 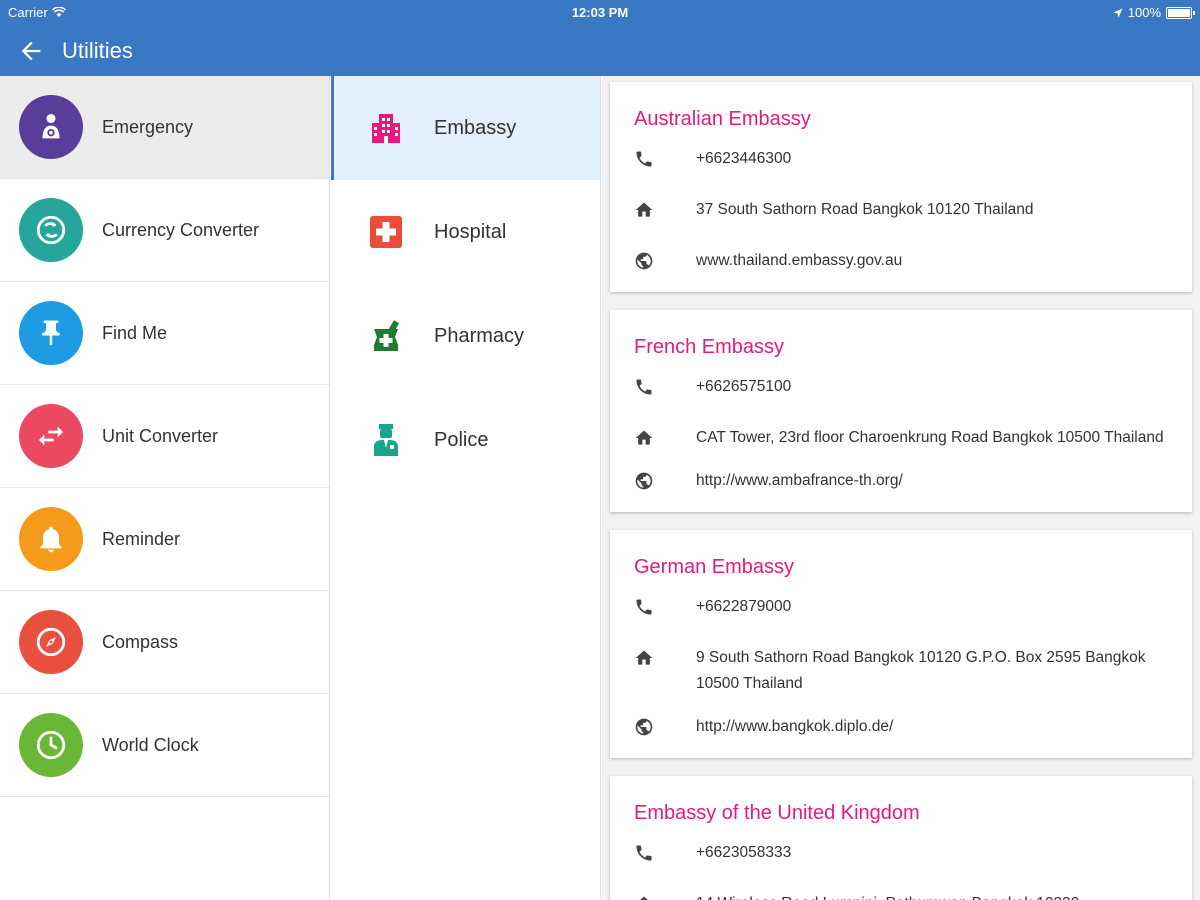 I want to click on utility-item-currency-converter: Currency Converter, so click(x=164, y=230).